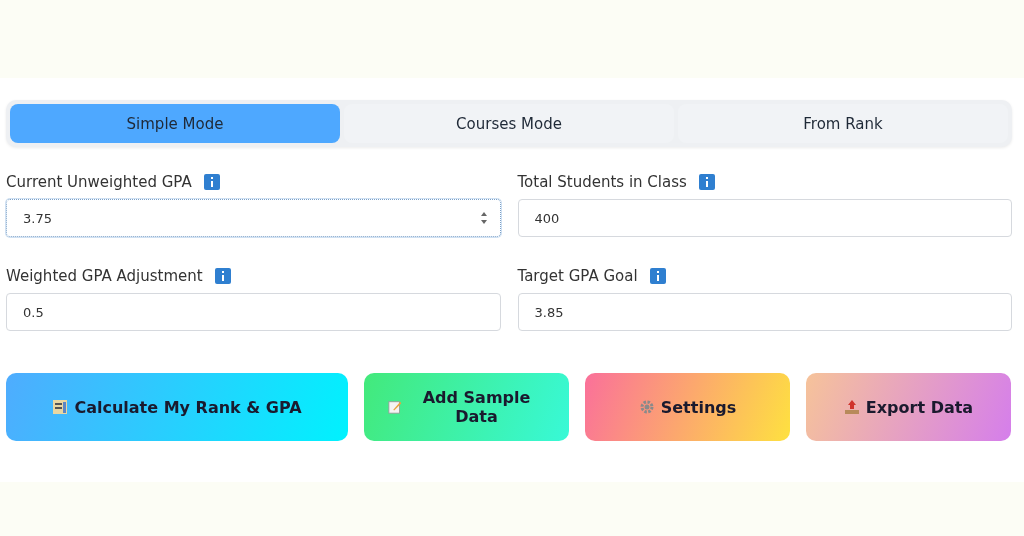 Image resolution: width=1024 pixels, height=536 pixels. What do you see at coordinates (764, 218) in the screenshot?
I see `input-field: 400` at bounding box center [764, 218].